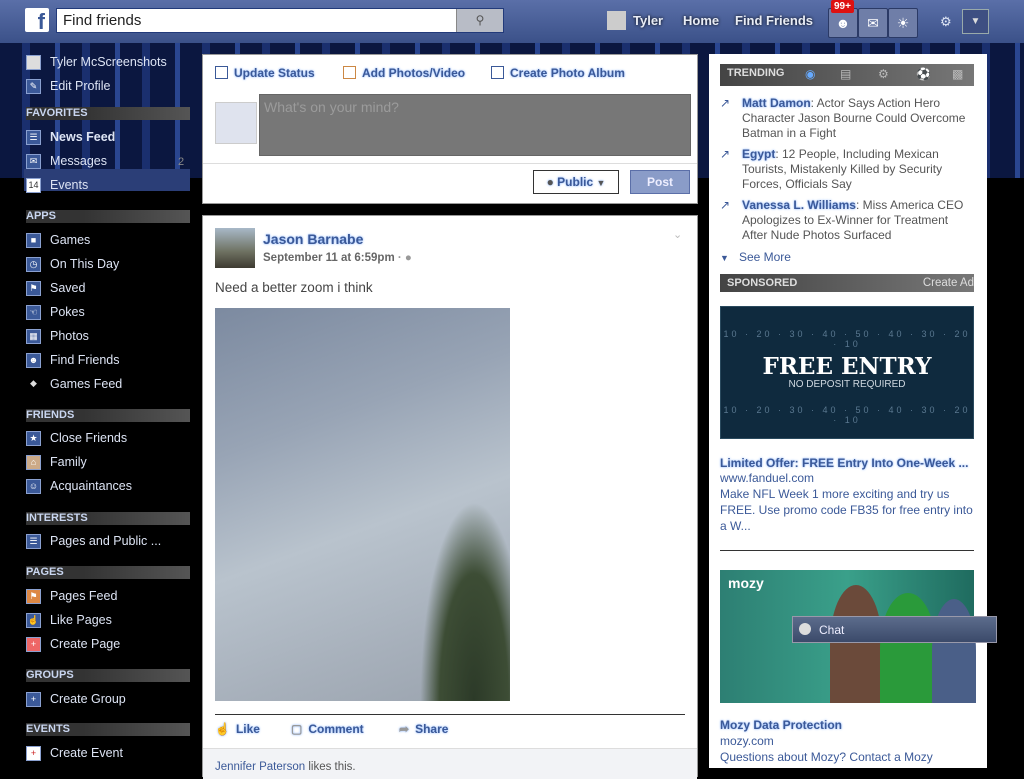 This screenshot has width=1024, height=779. I want to click on privacy-shortcuts-icon: ⚙, so click(946, 22).